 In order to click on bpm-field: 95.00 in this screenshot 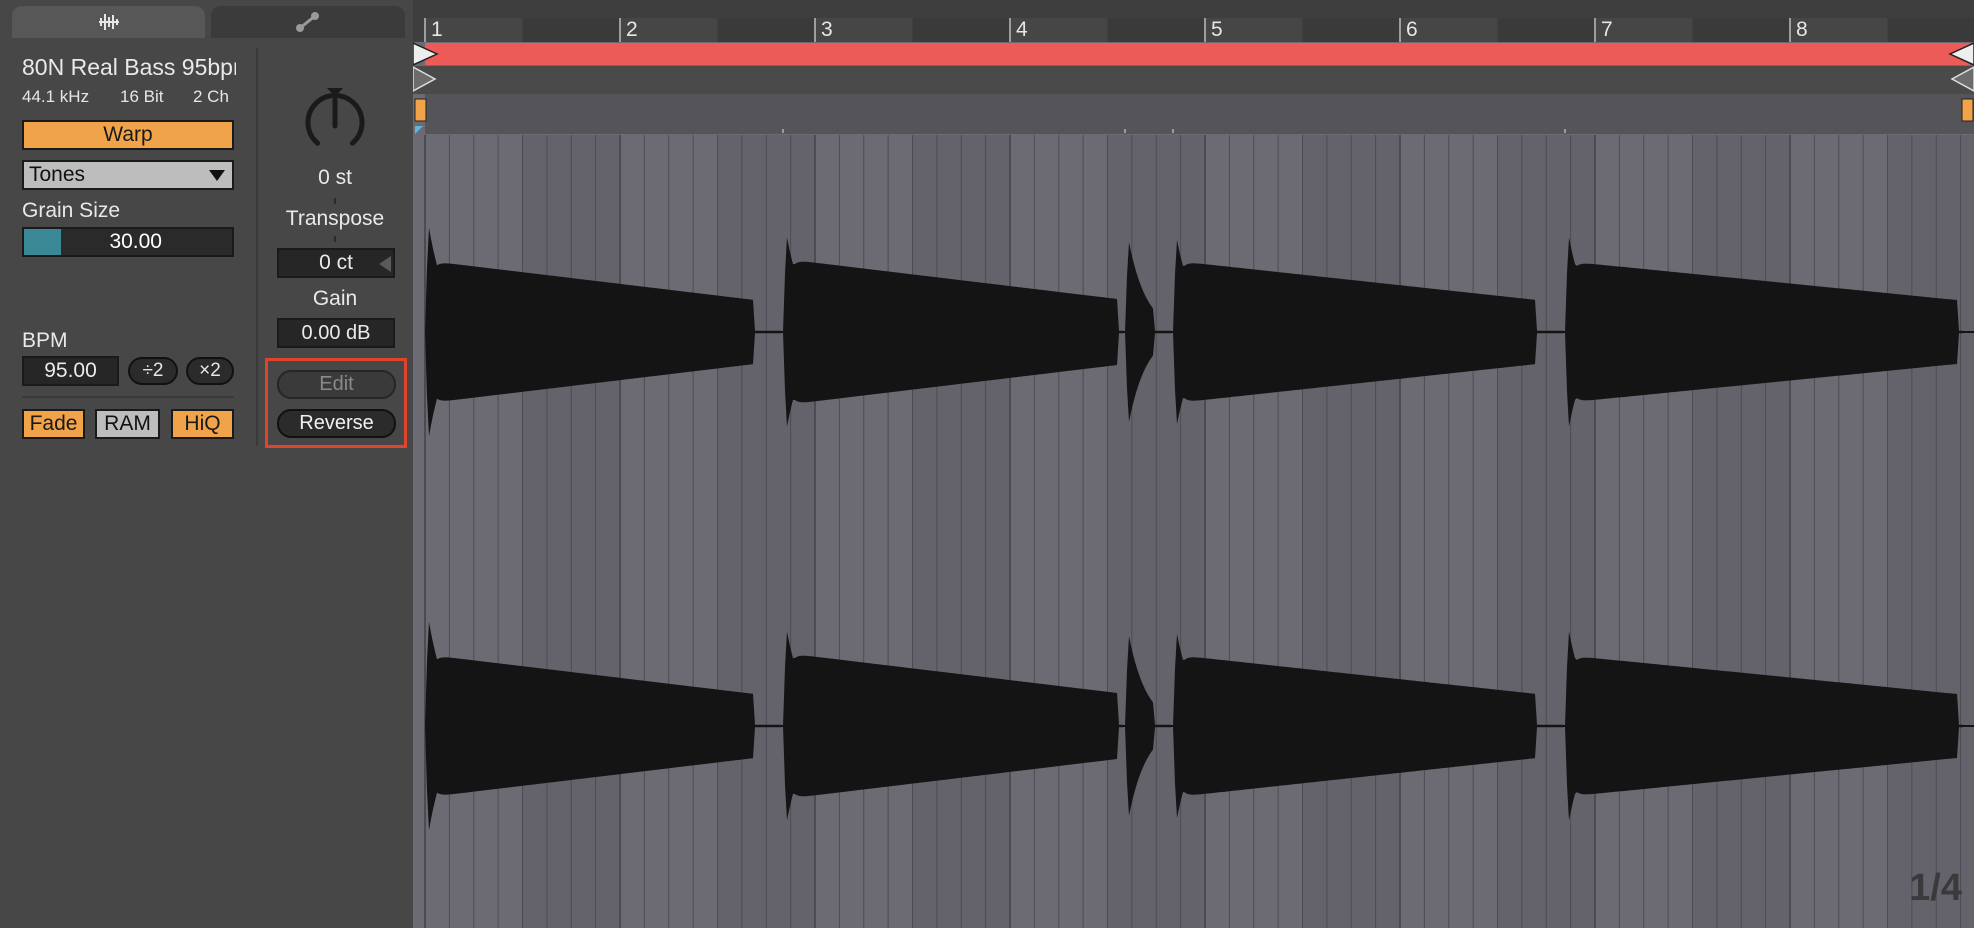, I will do `click(70, 371)`.